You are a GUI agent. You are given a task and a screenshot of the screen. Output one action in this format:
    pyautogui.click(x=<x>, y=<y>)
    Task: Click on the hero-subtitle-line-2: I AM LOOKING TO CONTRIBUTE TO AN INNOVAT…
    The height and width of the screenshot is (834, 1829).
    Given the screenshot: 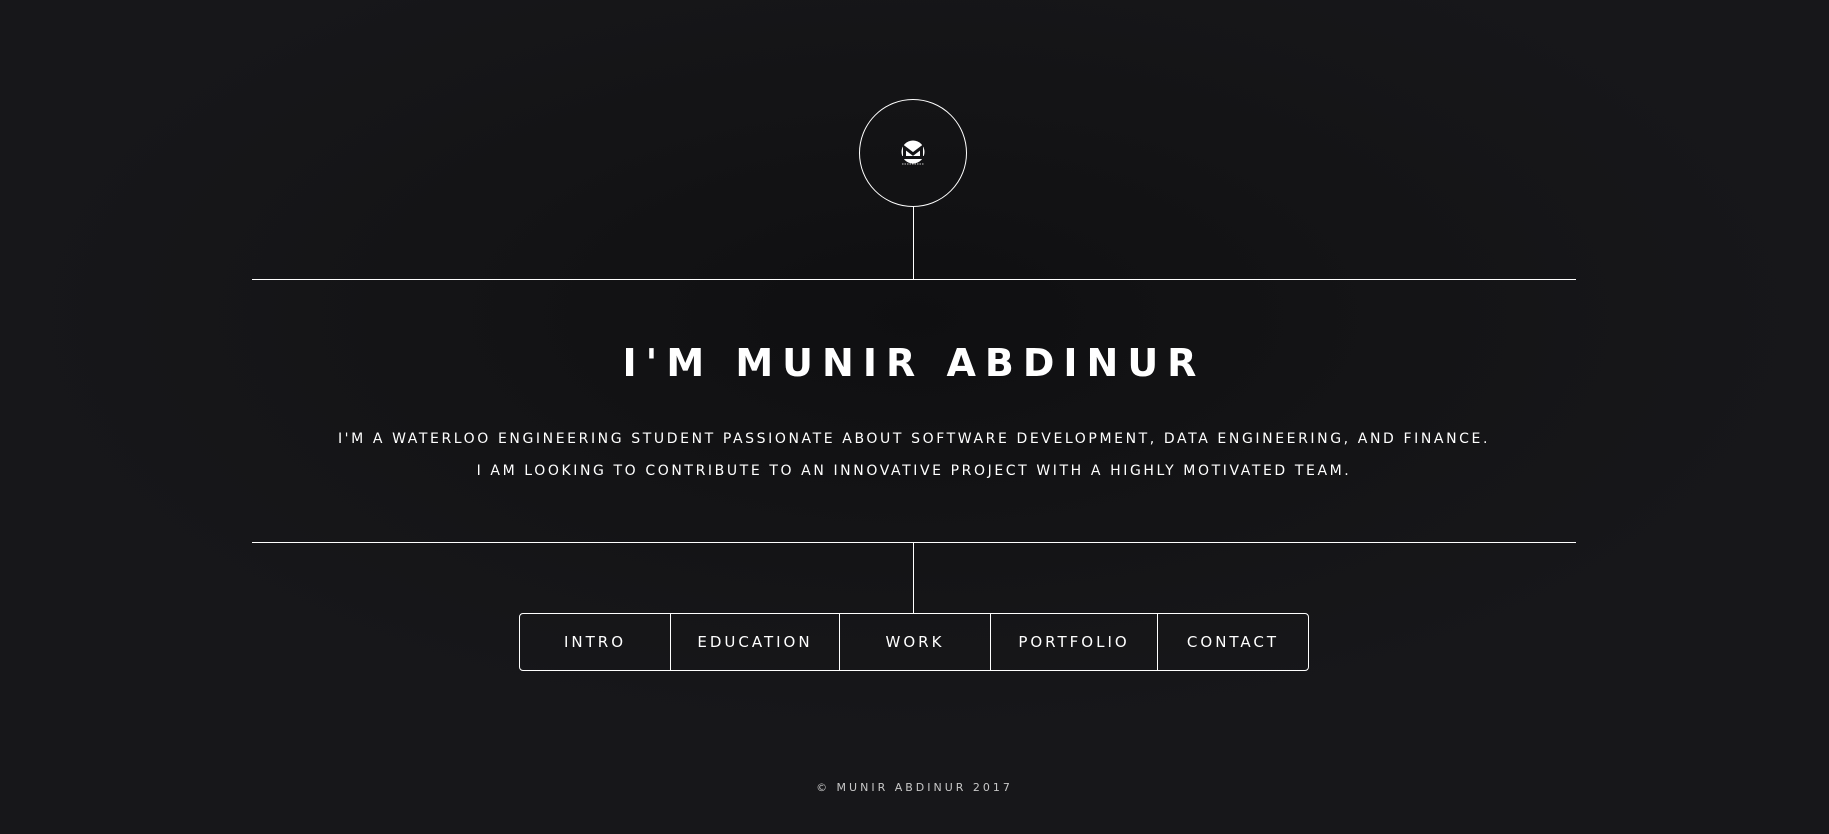 What is the action you would take?
    pyautogui.click(x=914, y=471)
    